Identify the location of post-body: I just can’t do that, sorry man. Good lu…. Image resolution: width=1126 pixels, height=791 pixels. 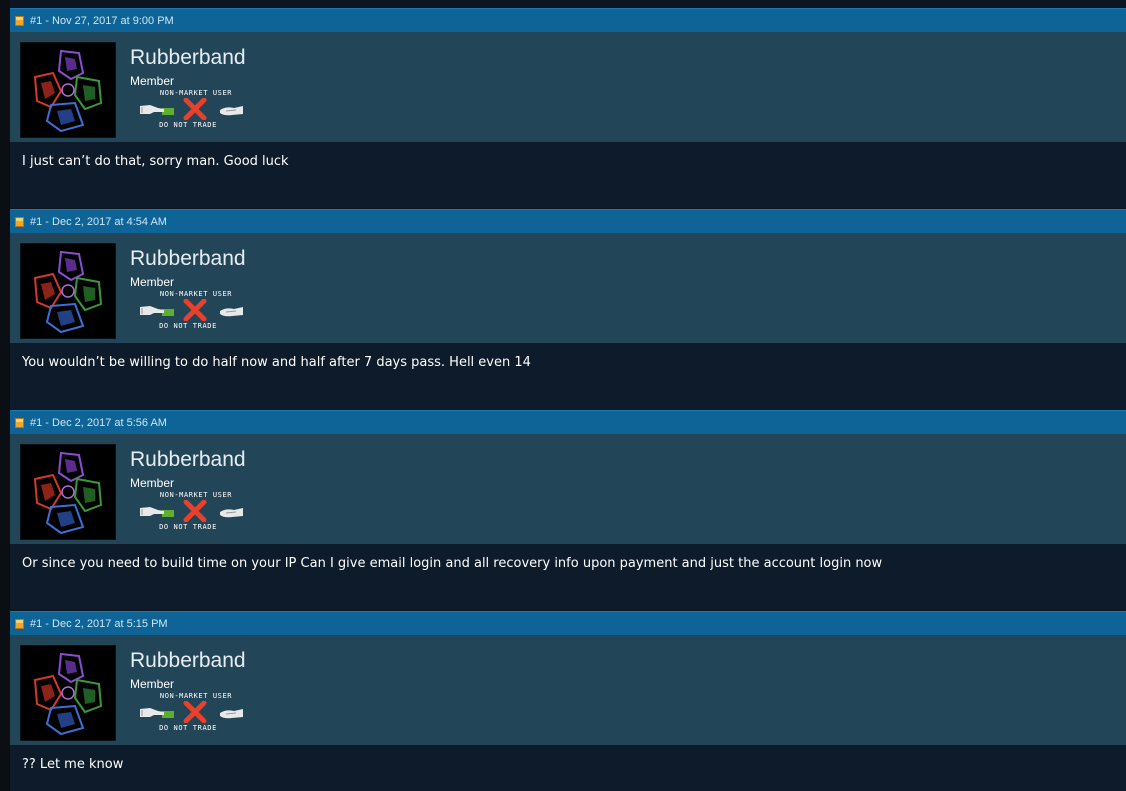
(568, 175).